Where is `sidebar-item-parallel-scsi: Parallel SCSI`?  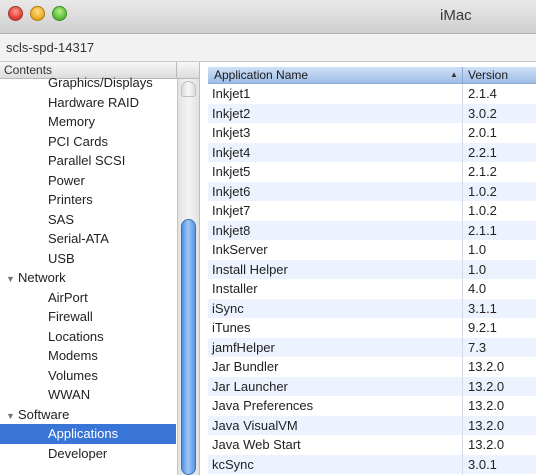
sidebar-item-parallel-scsi: Parallel SCSI is located at coordinates (88, 161).